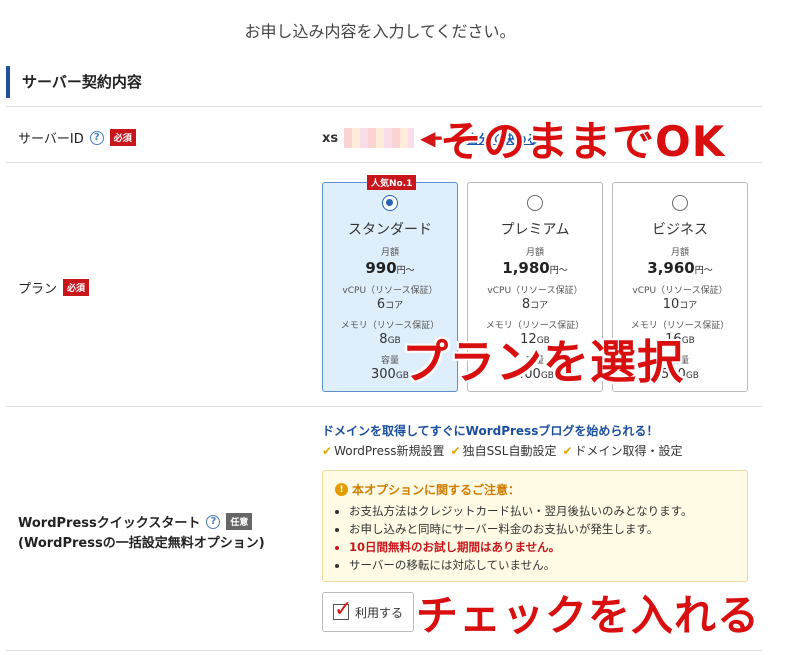 The image size is (800, 669). What do you see at coordinates (239, 521) in the screenshot?
I see `optional-badge: 任意` at bounding box center [239, 521].